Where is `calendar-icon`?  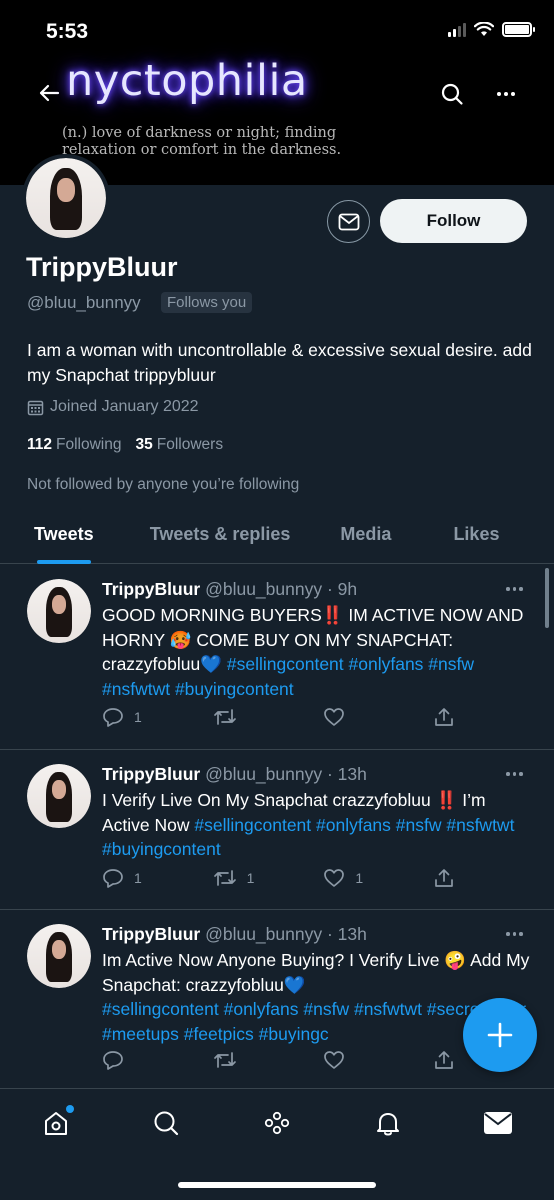
calendar-icon is located at coordinates (35, 407).